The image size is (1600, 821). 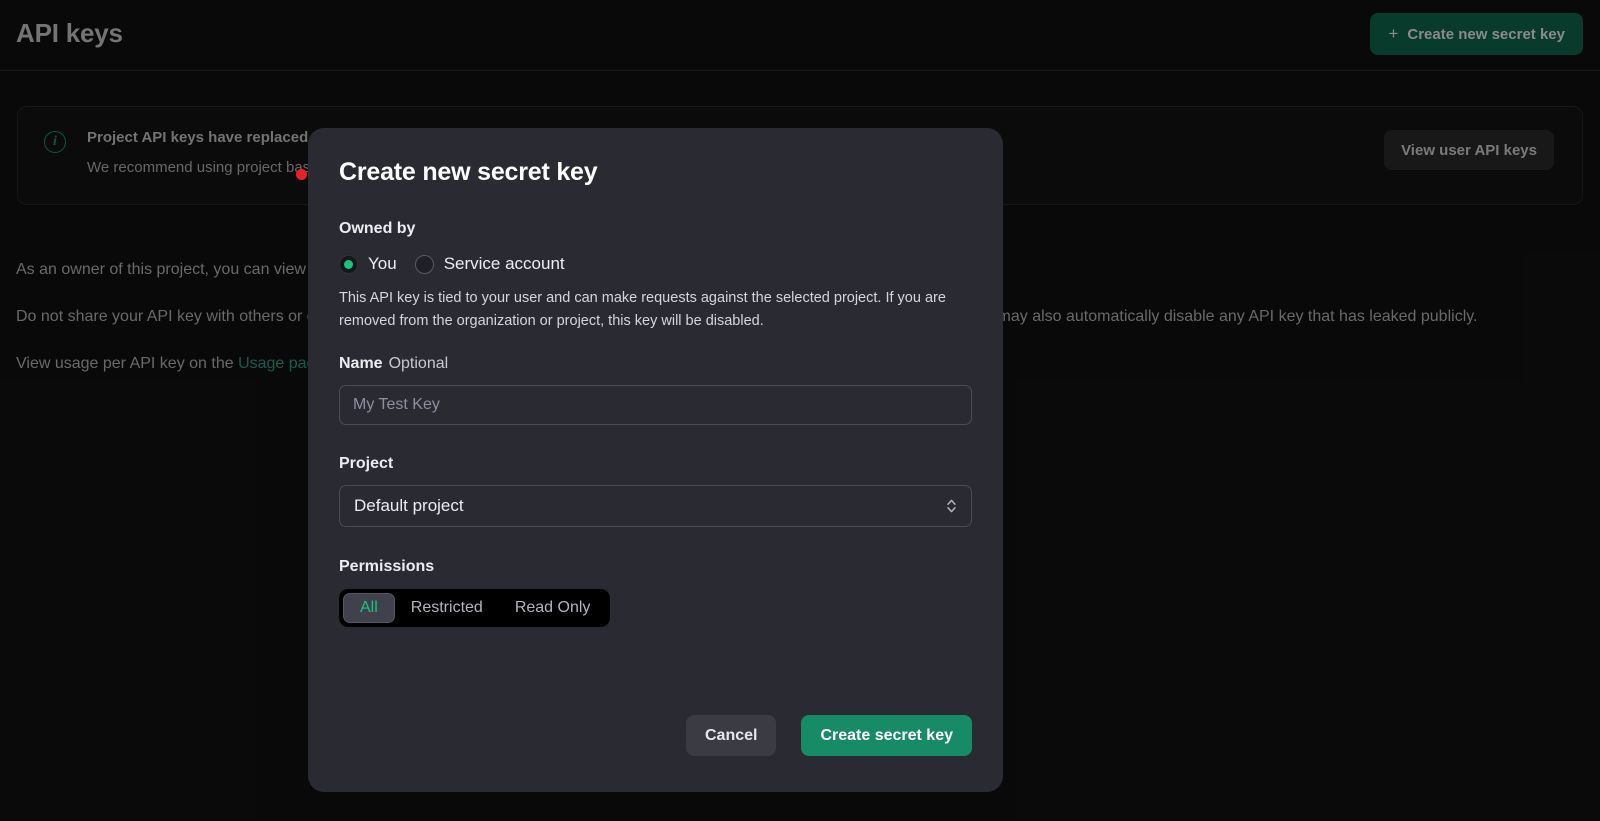 I want to click on name-label-text: Name, so click(x=361, y=363).